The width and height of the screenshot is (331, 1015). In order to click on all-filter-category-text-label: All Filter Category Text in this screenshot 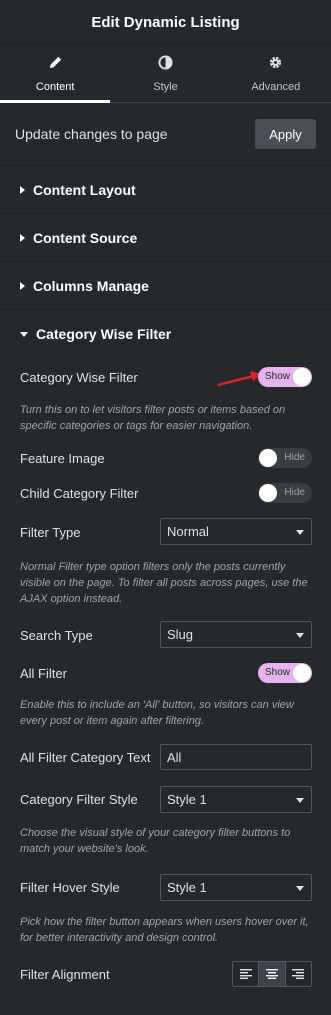, I will do `click(85, 757)`.